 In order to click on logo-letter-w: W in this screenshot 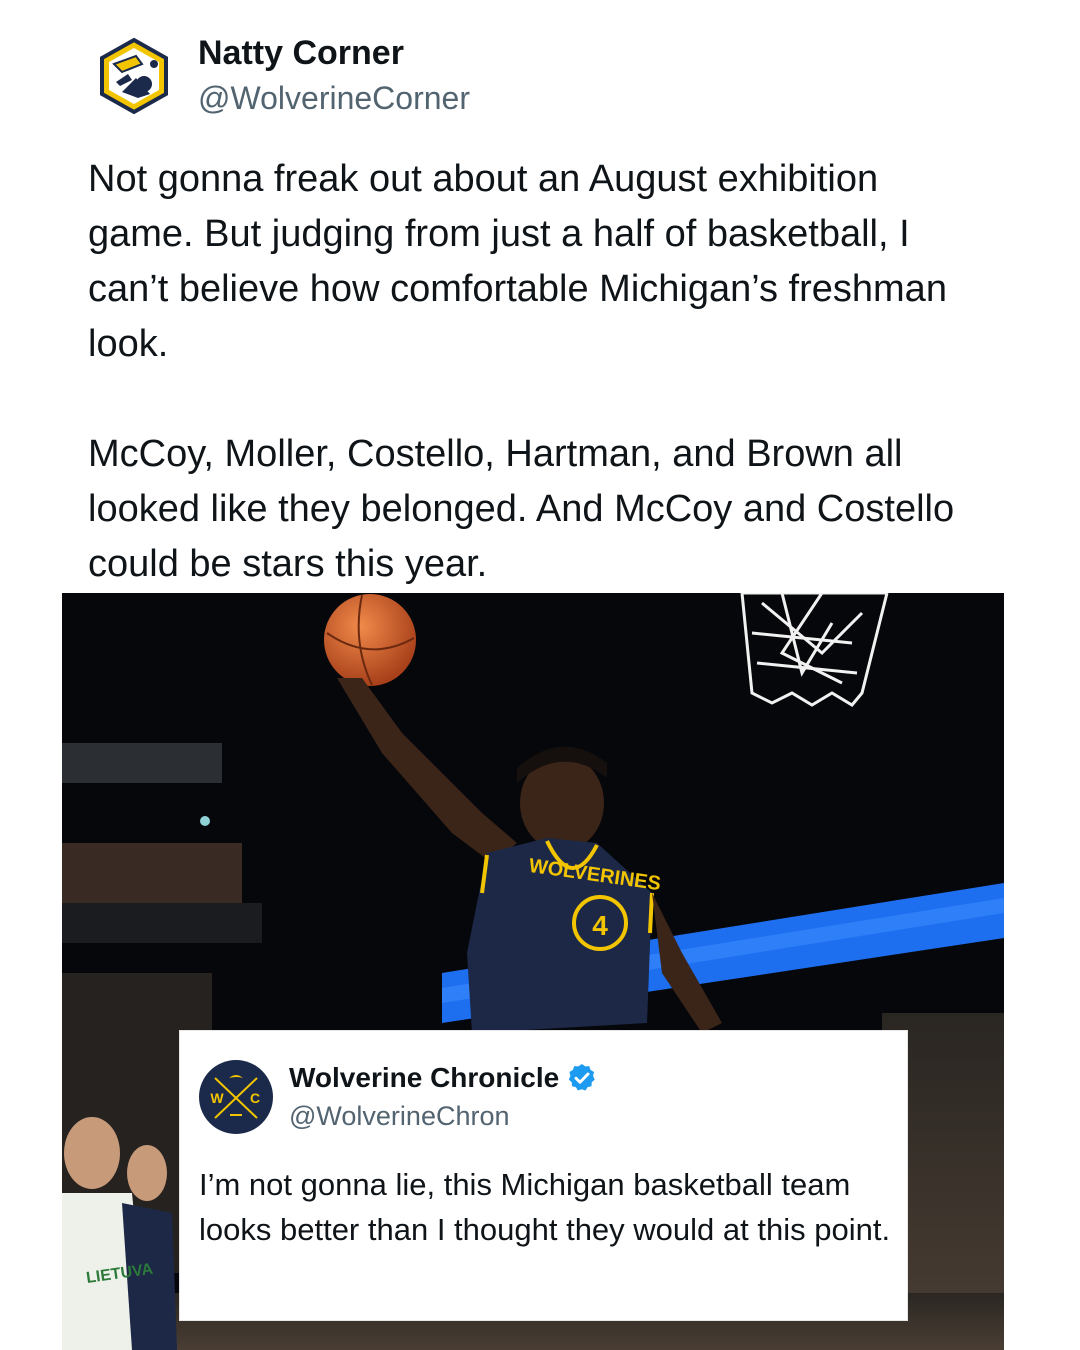, I will do `click(217, 1098)`.